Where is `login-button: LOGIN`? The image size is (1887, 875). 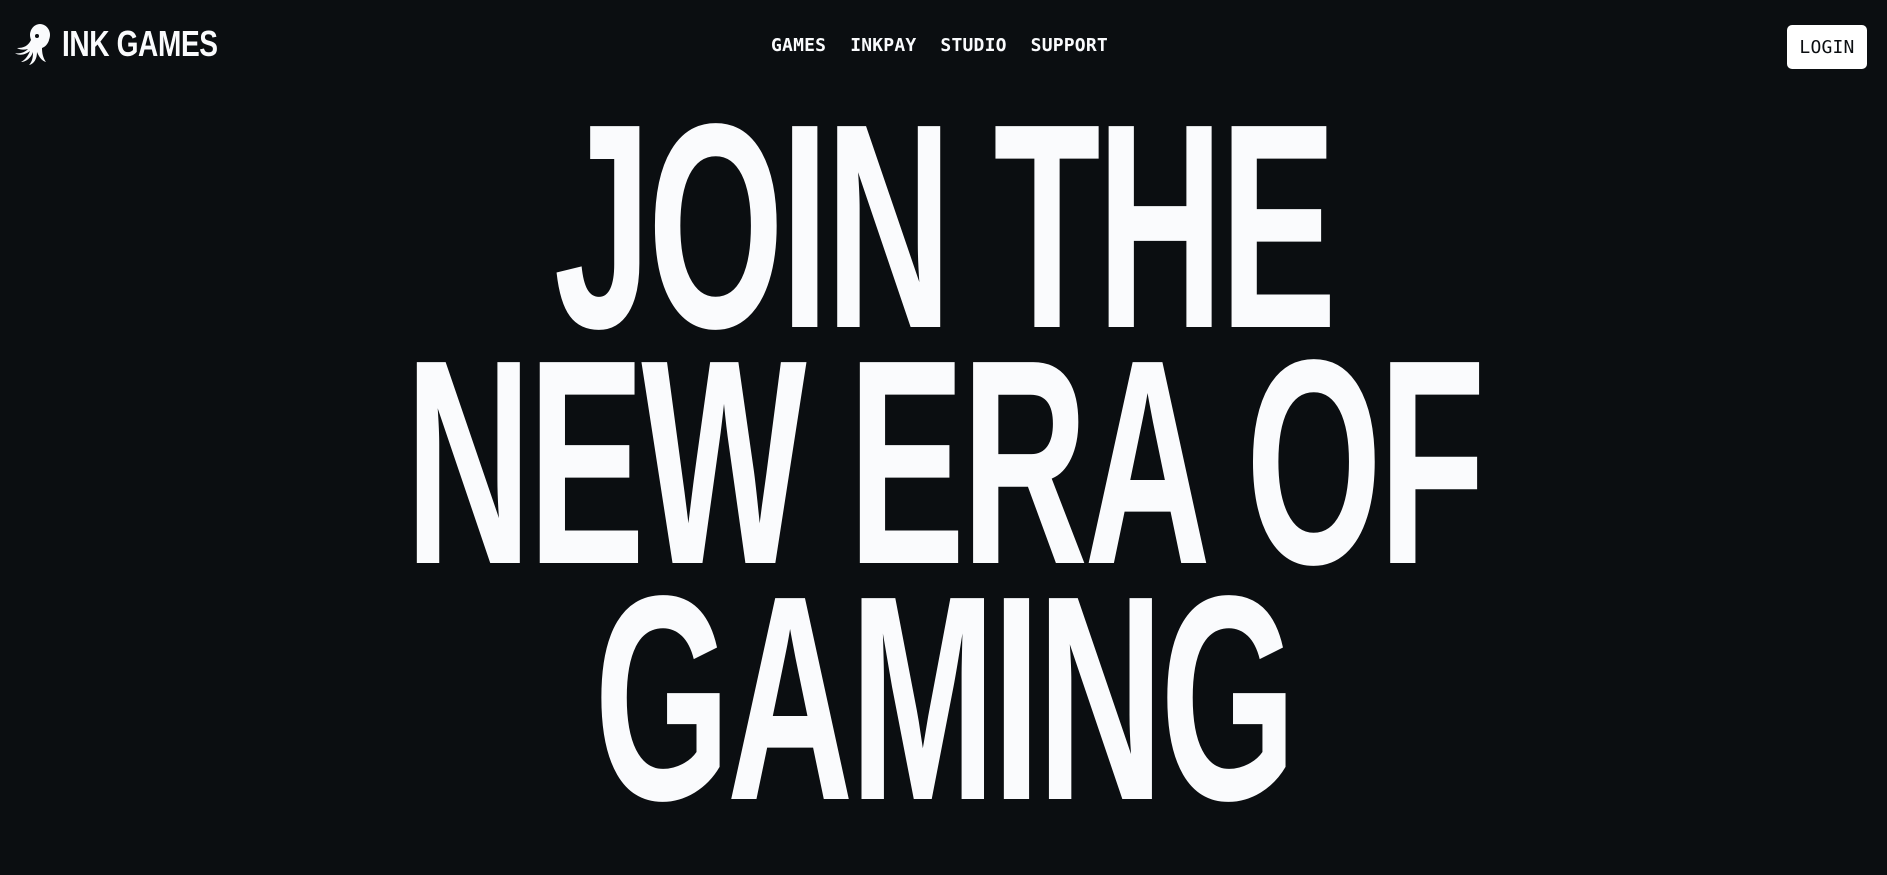
login-button: LOGIN is located at coordinates (1827, 47).